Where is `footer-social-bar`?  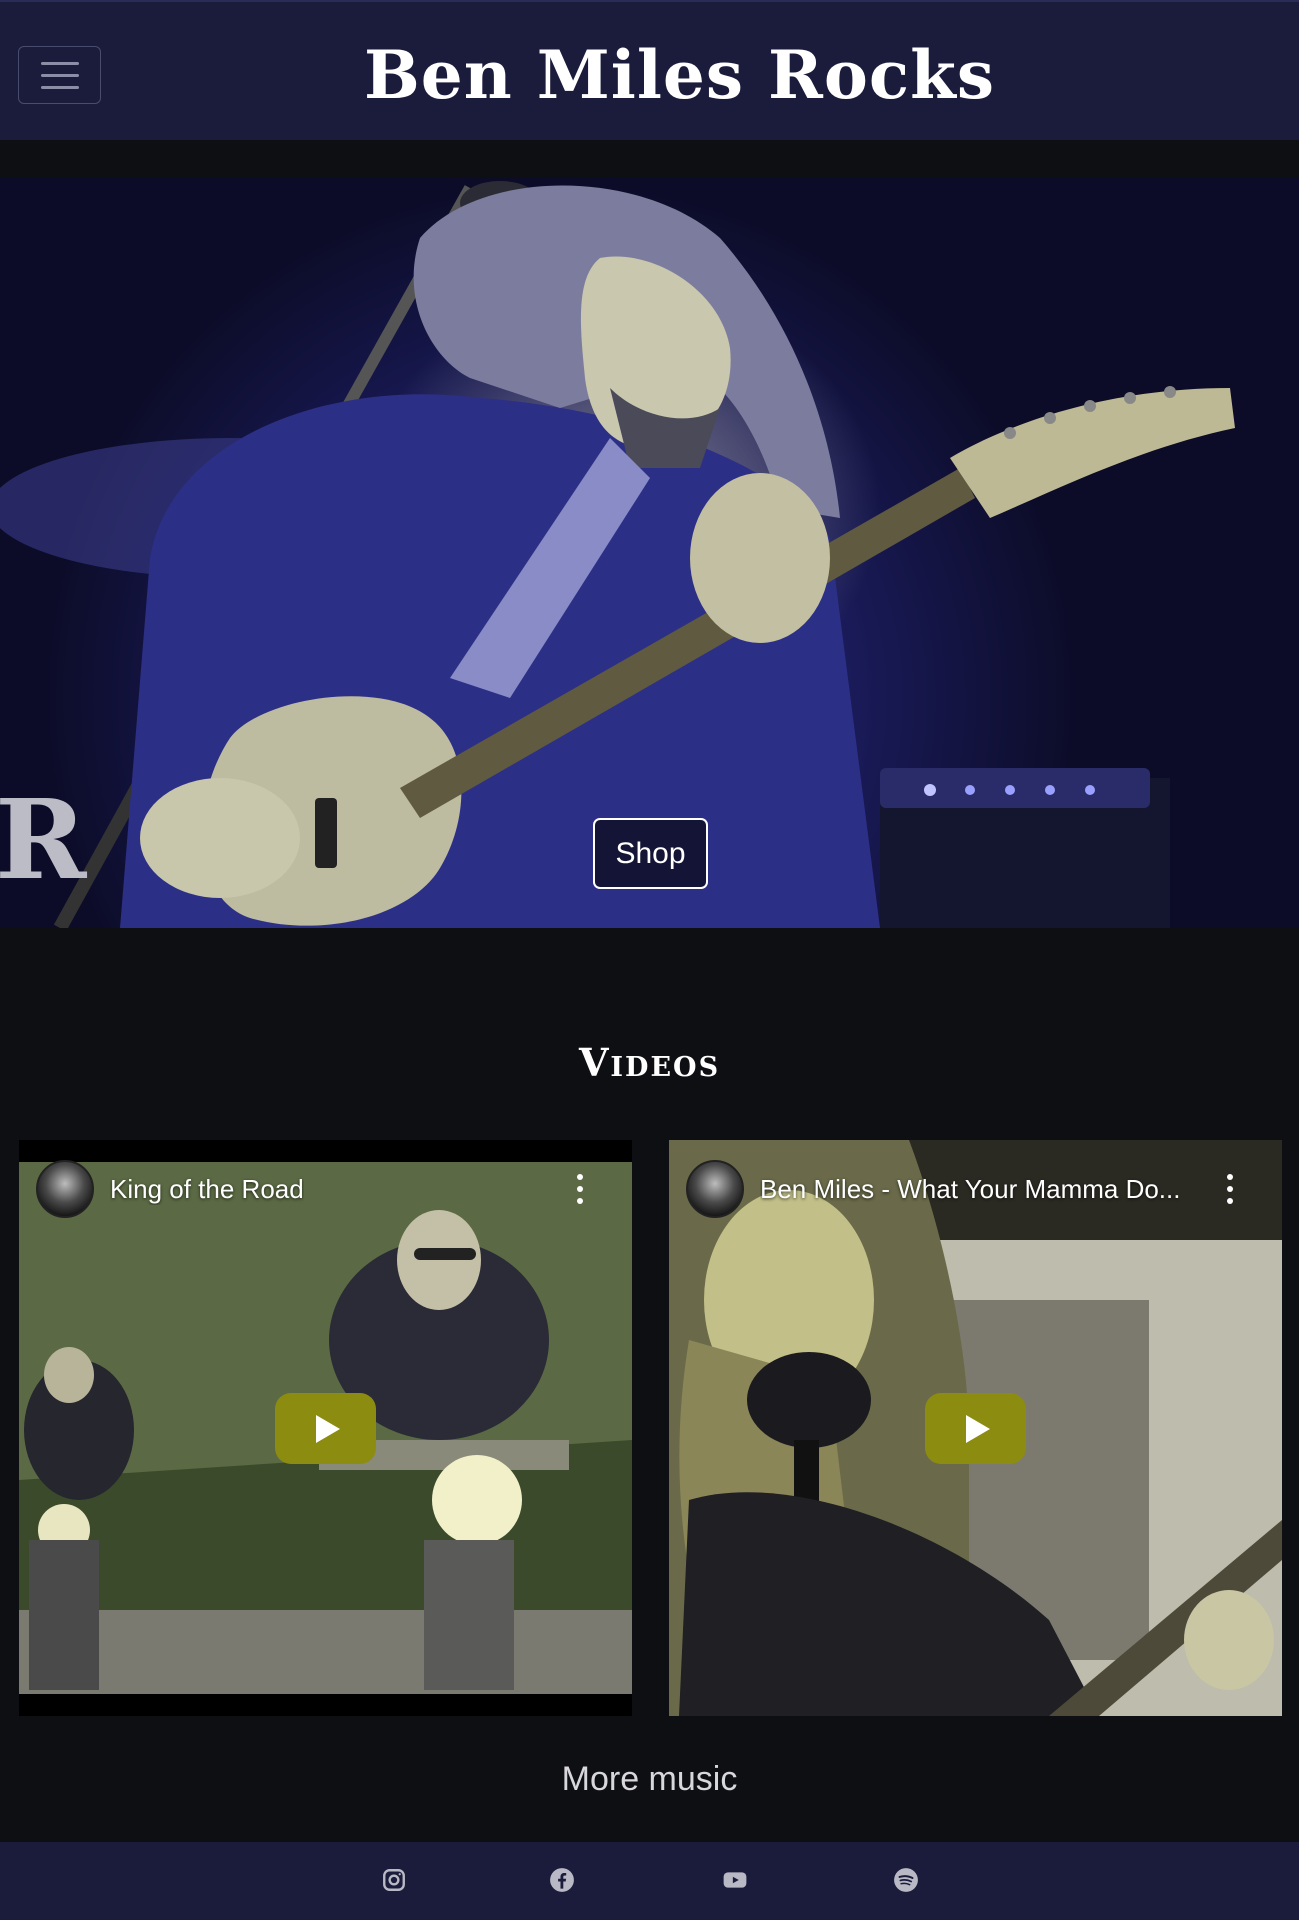 footer-social-bar is located at coordinates (649, 1881).